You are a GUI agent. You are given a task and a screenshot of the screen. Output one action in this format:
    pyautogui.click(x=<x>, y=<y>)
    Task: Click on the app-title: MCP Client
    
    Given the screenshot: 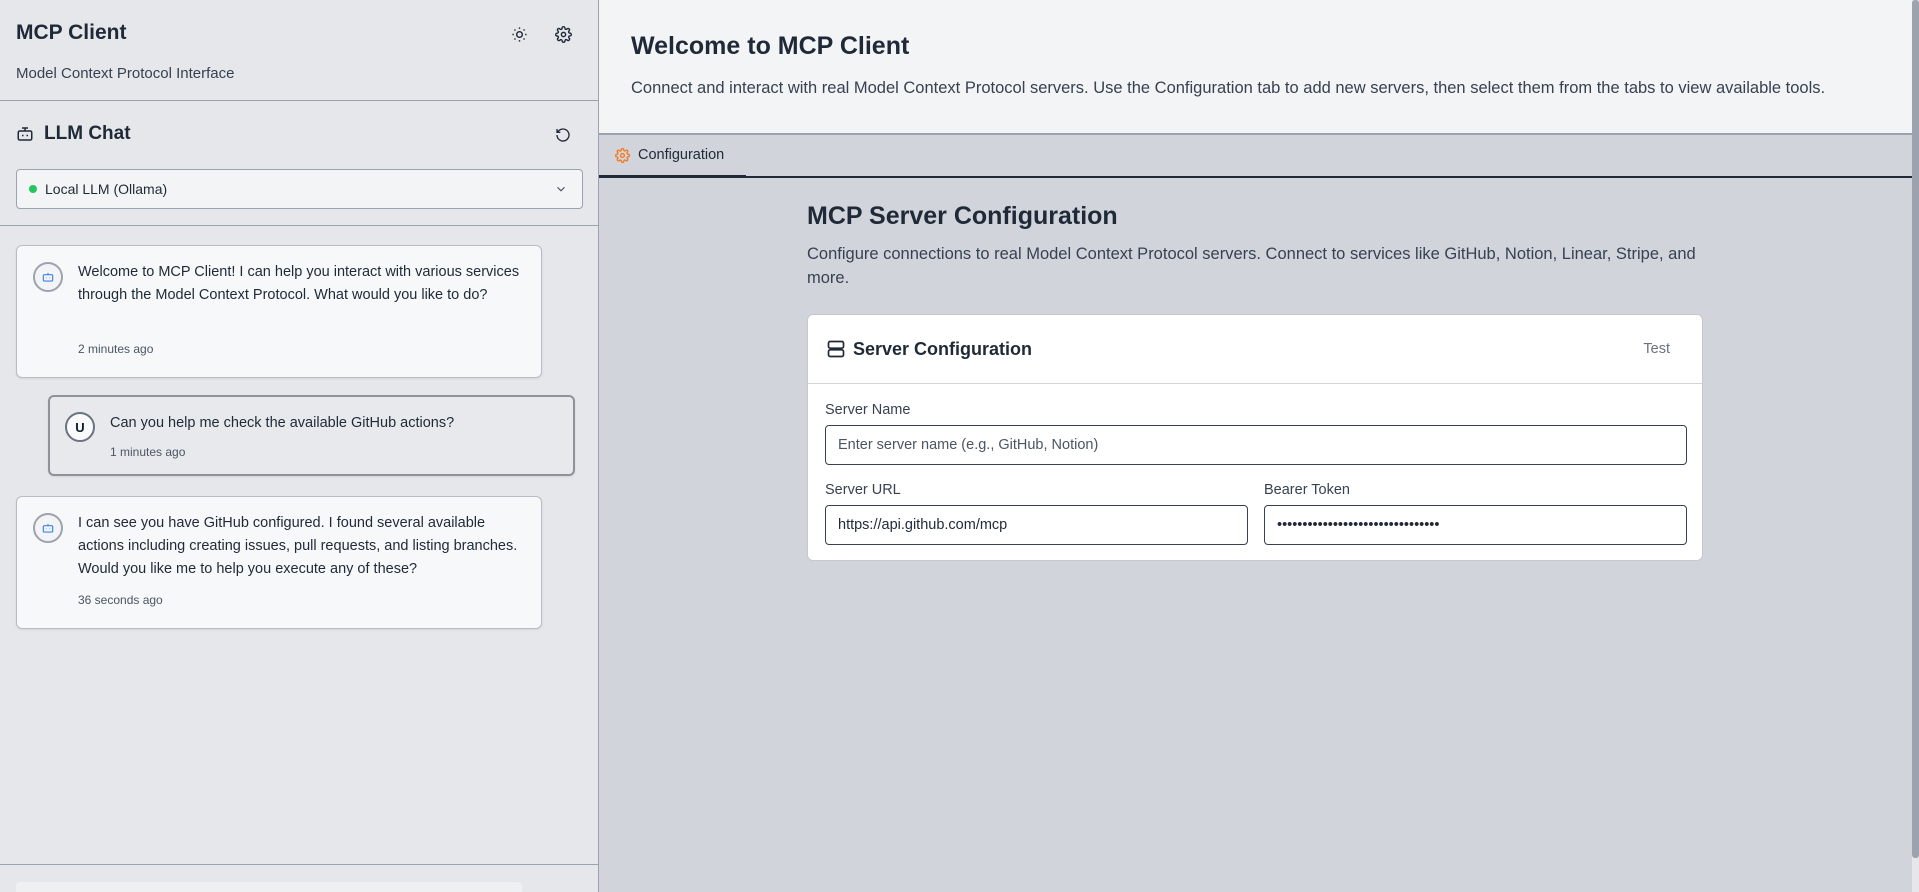 What is the action you would take?
    pyautogui.click(x=71, y=32)
    